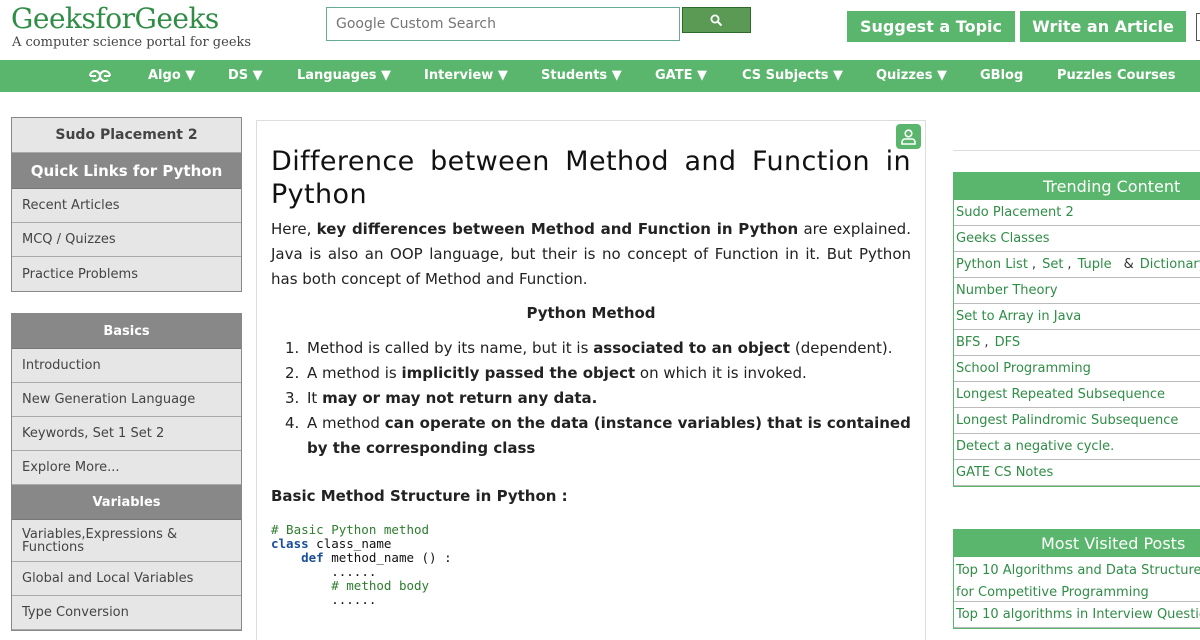 The height and width of the screenshot is (640, 1200). I want to click on quick-links-header: Quick Links for Python, so click(126, 171).